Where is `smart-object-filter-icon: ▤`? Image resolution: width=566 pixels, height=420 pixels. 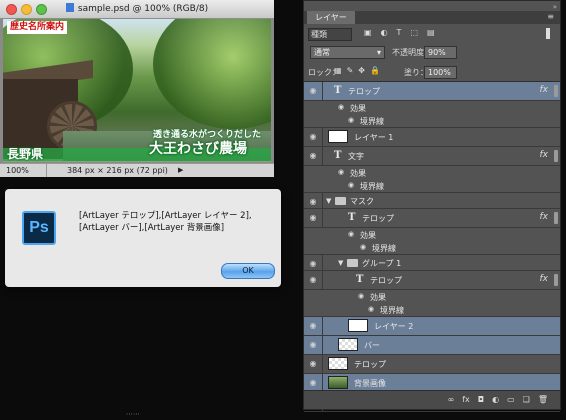 smart-object-filter-icon: ▤ is located at coordinates (431, 32).